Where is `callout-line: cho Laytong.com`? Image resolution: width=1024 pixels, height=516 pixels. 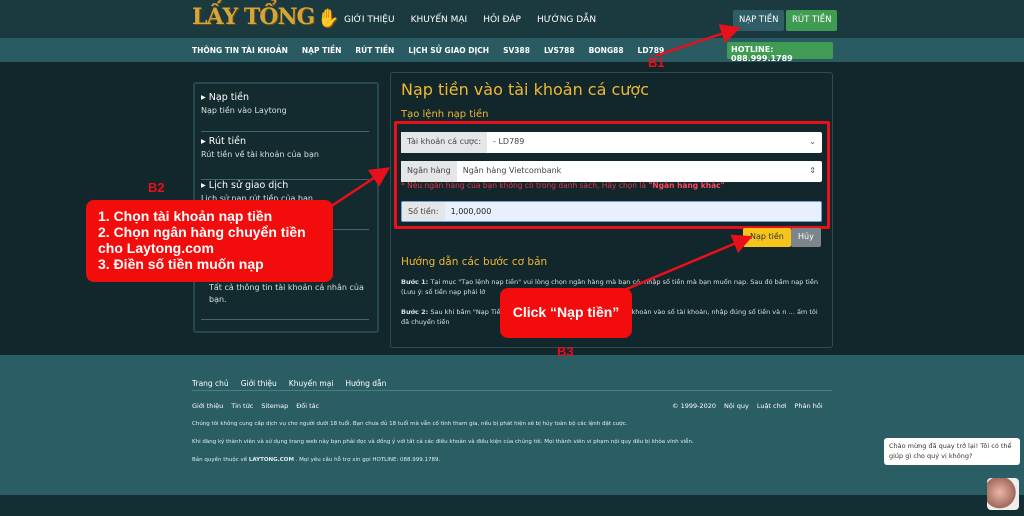 callout-line: cho Laytong.com is located at coordinates (156, 248).